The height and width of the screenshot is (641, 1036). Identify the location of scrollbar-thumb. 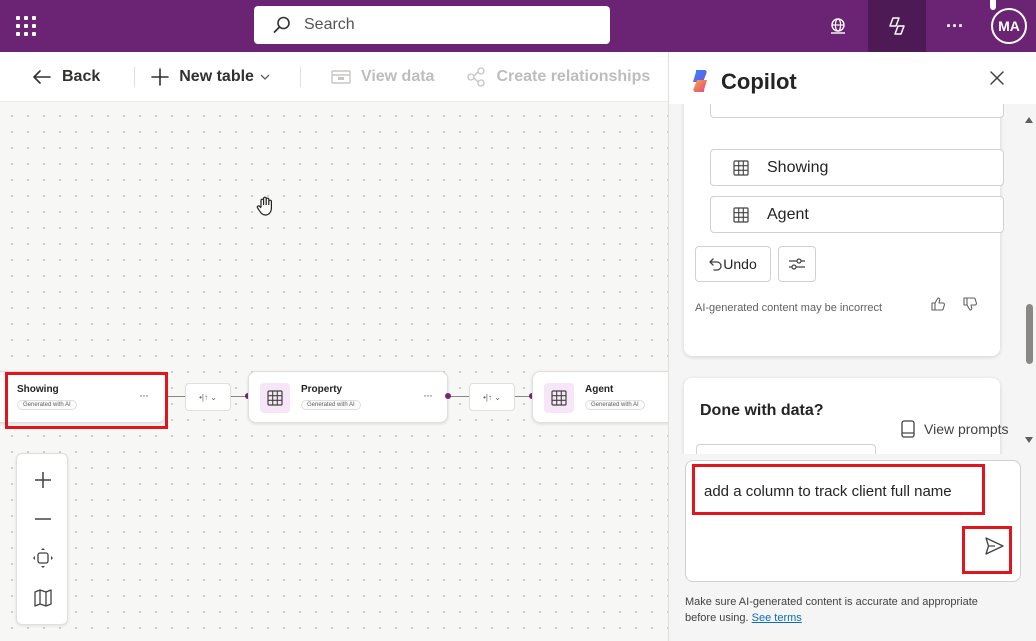
(1029, 334).